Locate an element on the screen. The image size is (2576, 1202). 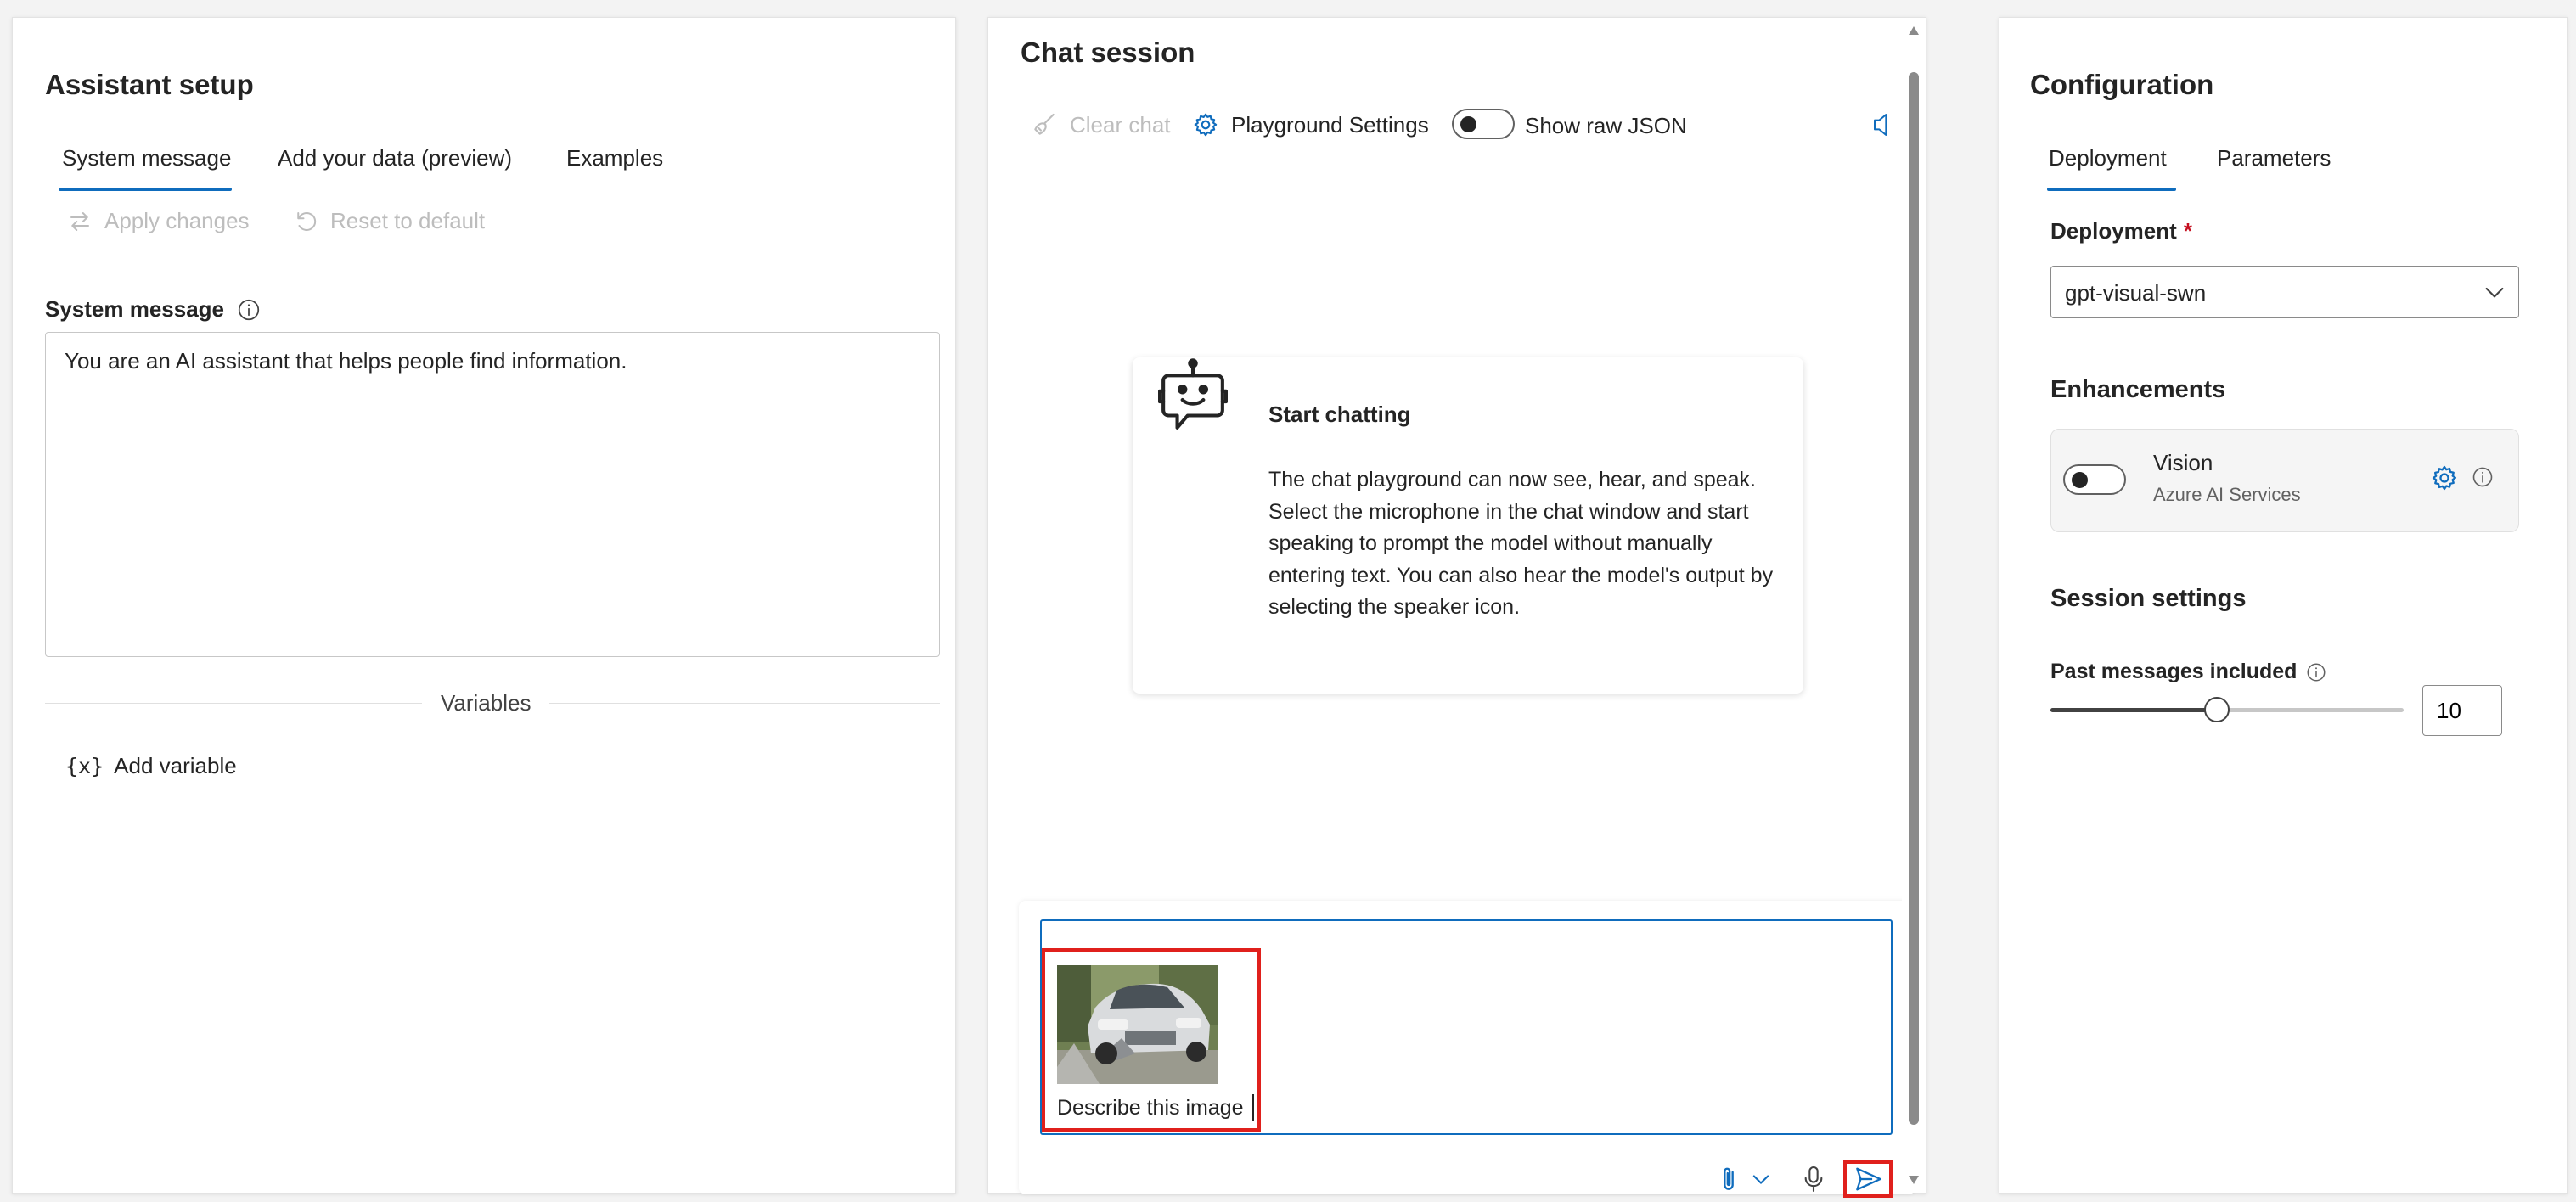
apply-changes-button: Apply changes is located at coordinates (158, 221).